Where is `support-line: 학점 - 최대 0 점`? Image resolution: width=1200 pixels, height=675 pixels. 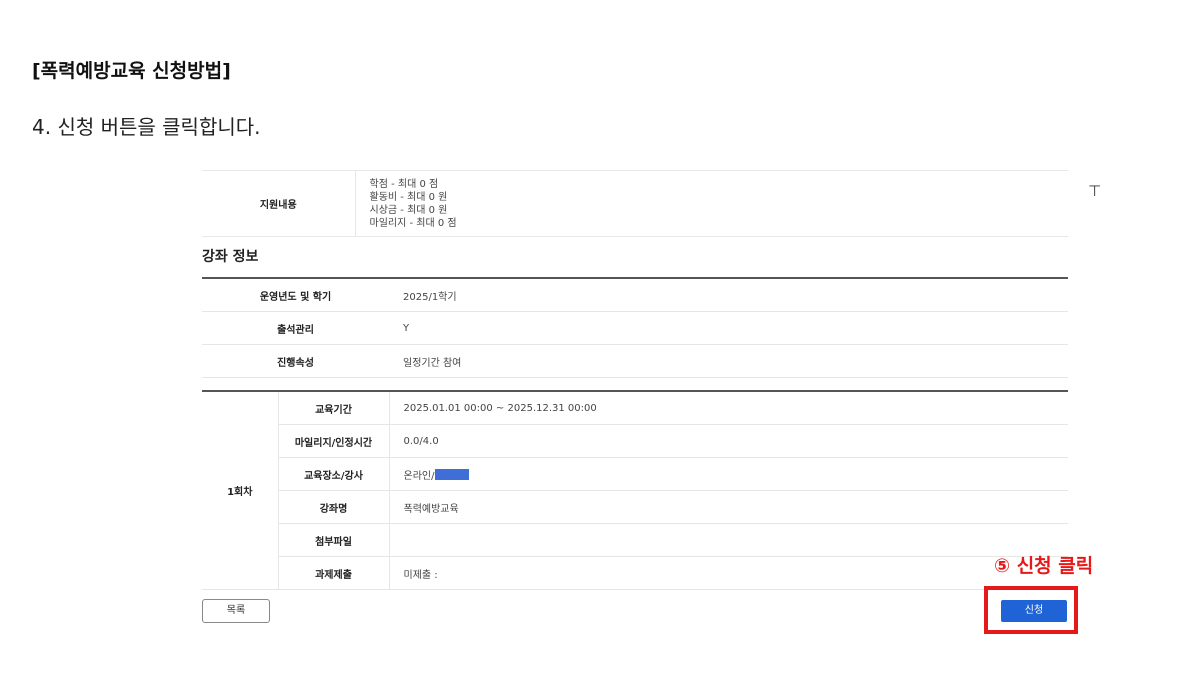 support-line: 학점 - 최대 0 점 is located at coordinates (404, 184).